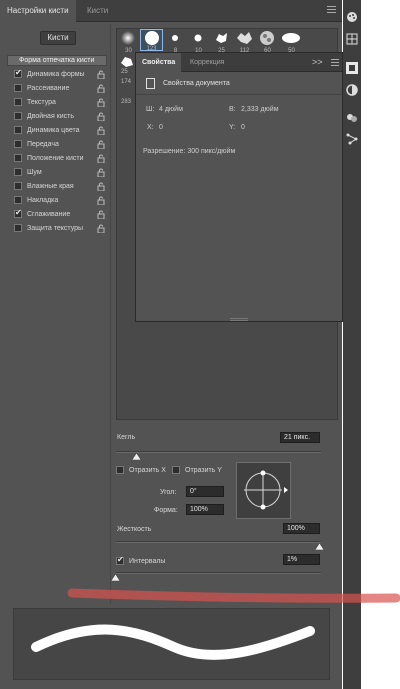 The image size is (400, 689). I want to click on y-value: 0, so click(243, 128).